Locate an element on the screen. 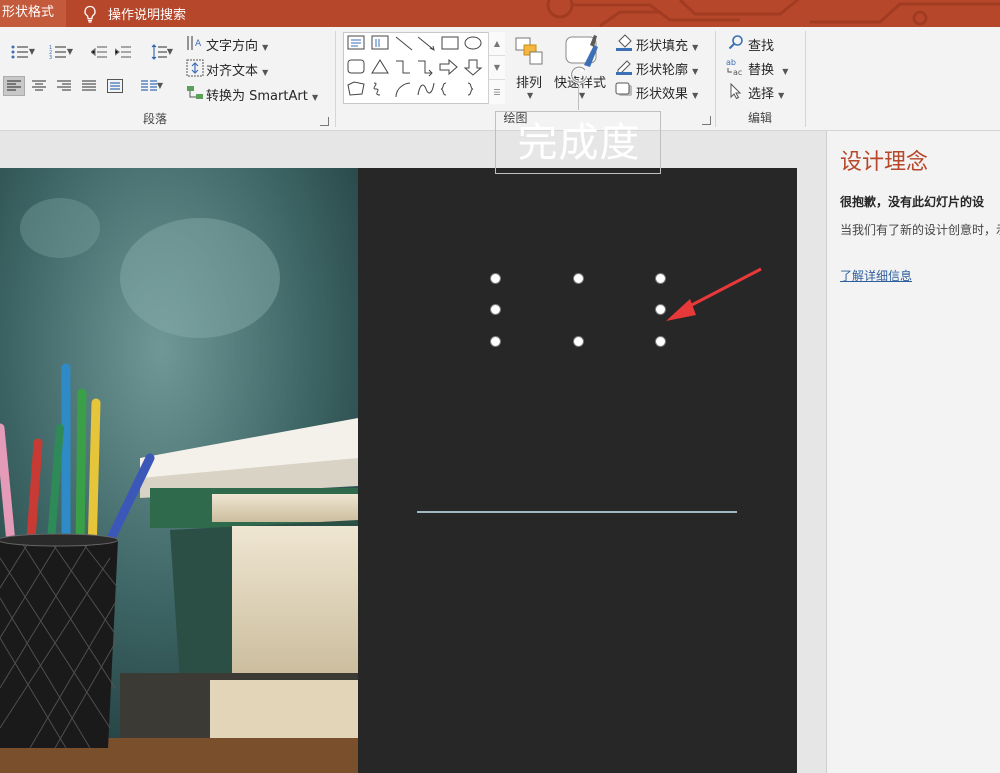 This screenshot has height=773, width=1000. editing-group-label: 编辑 is located at coordinates (759, 118).